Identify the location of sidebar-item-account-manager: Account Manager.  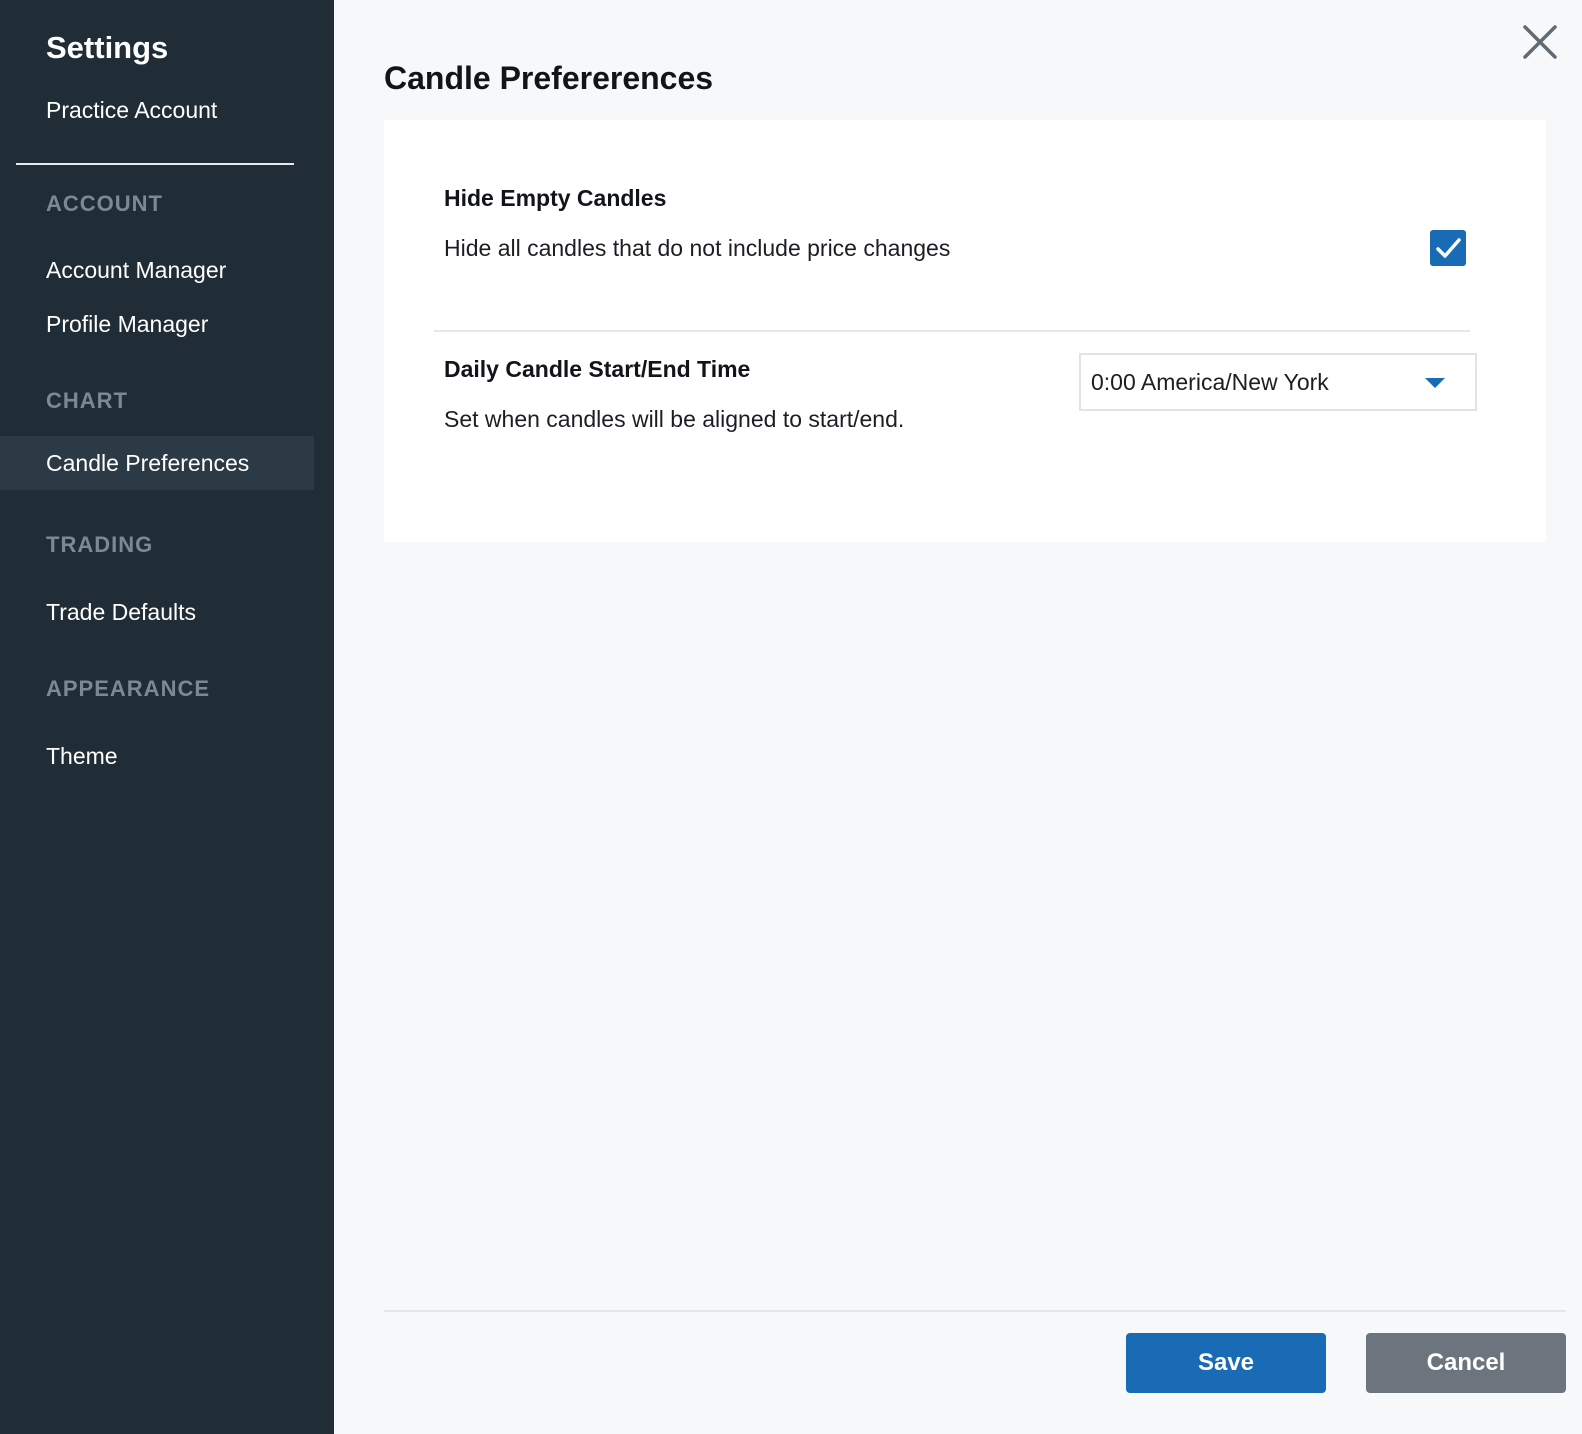
(157, 270).